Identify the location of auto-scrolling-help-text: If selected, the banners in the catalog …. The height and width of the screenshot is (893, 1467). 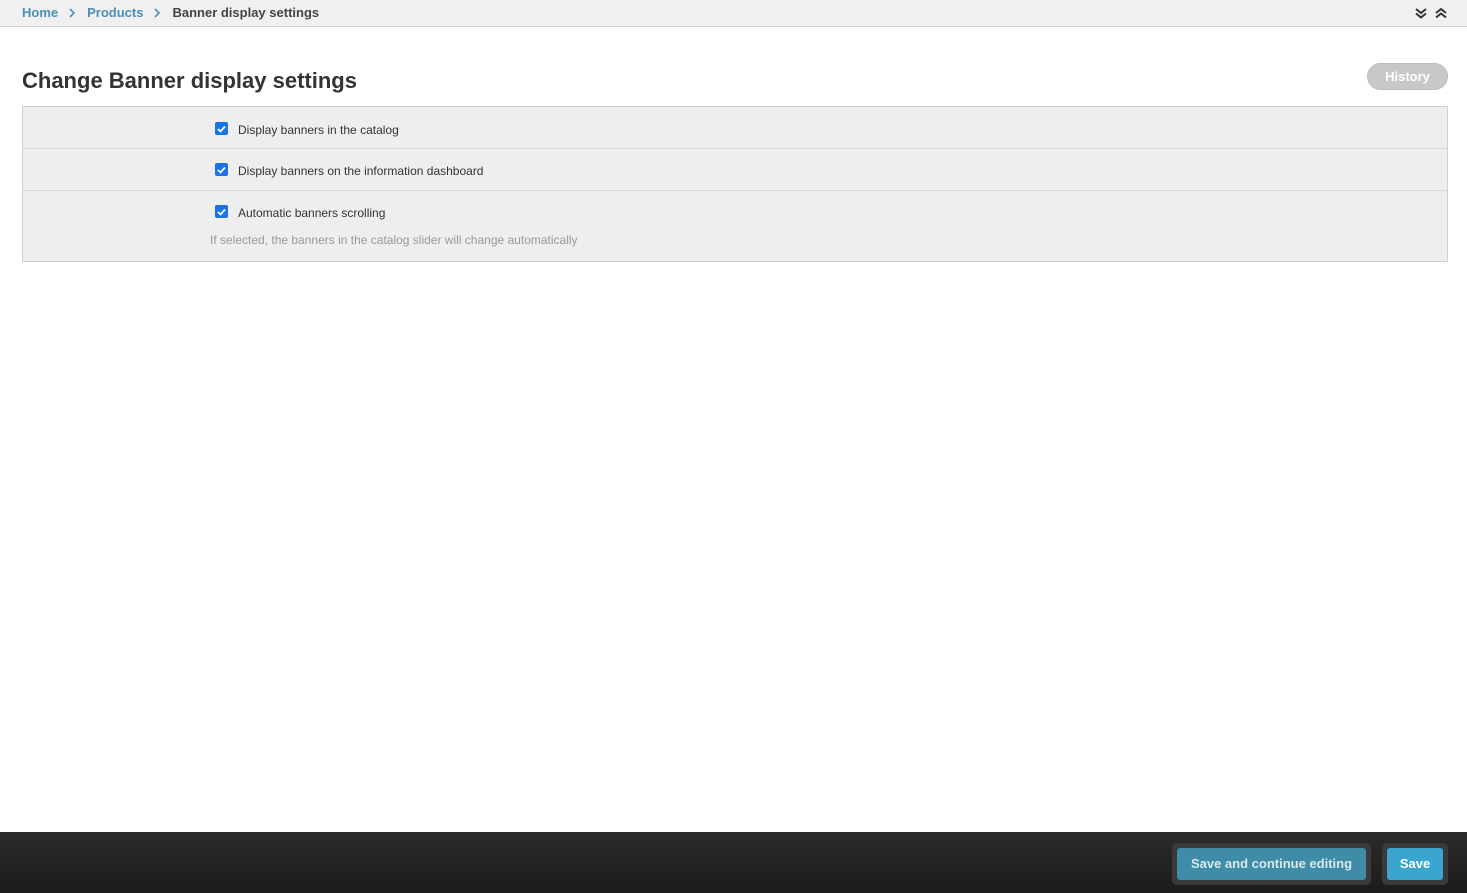
(394, 240).